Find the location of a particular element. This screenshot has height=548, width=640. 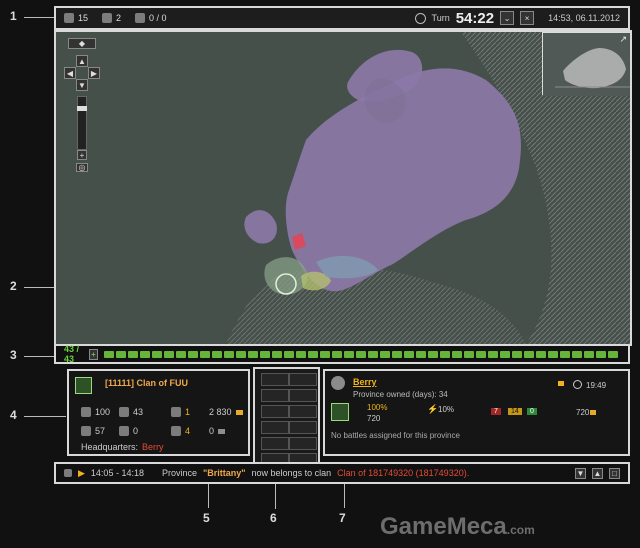

callout-1: 1 is located at coordinates (13, 16).